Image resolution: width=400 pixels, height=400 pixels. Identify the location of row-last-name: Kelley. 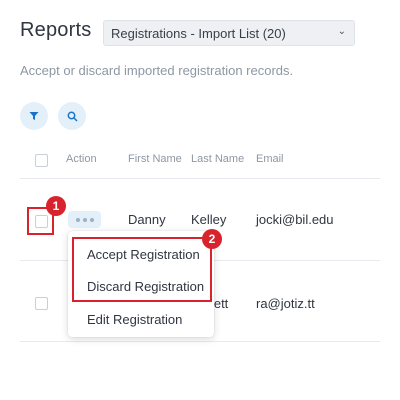
(209, 219).